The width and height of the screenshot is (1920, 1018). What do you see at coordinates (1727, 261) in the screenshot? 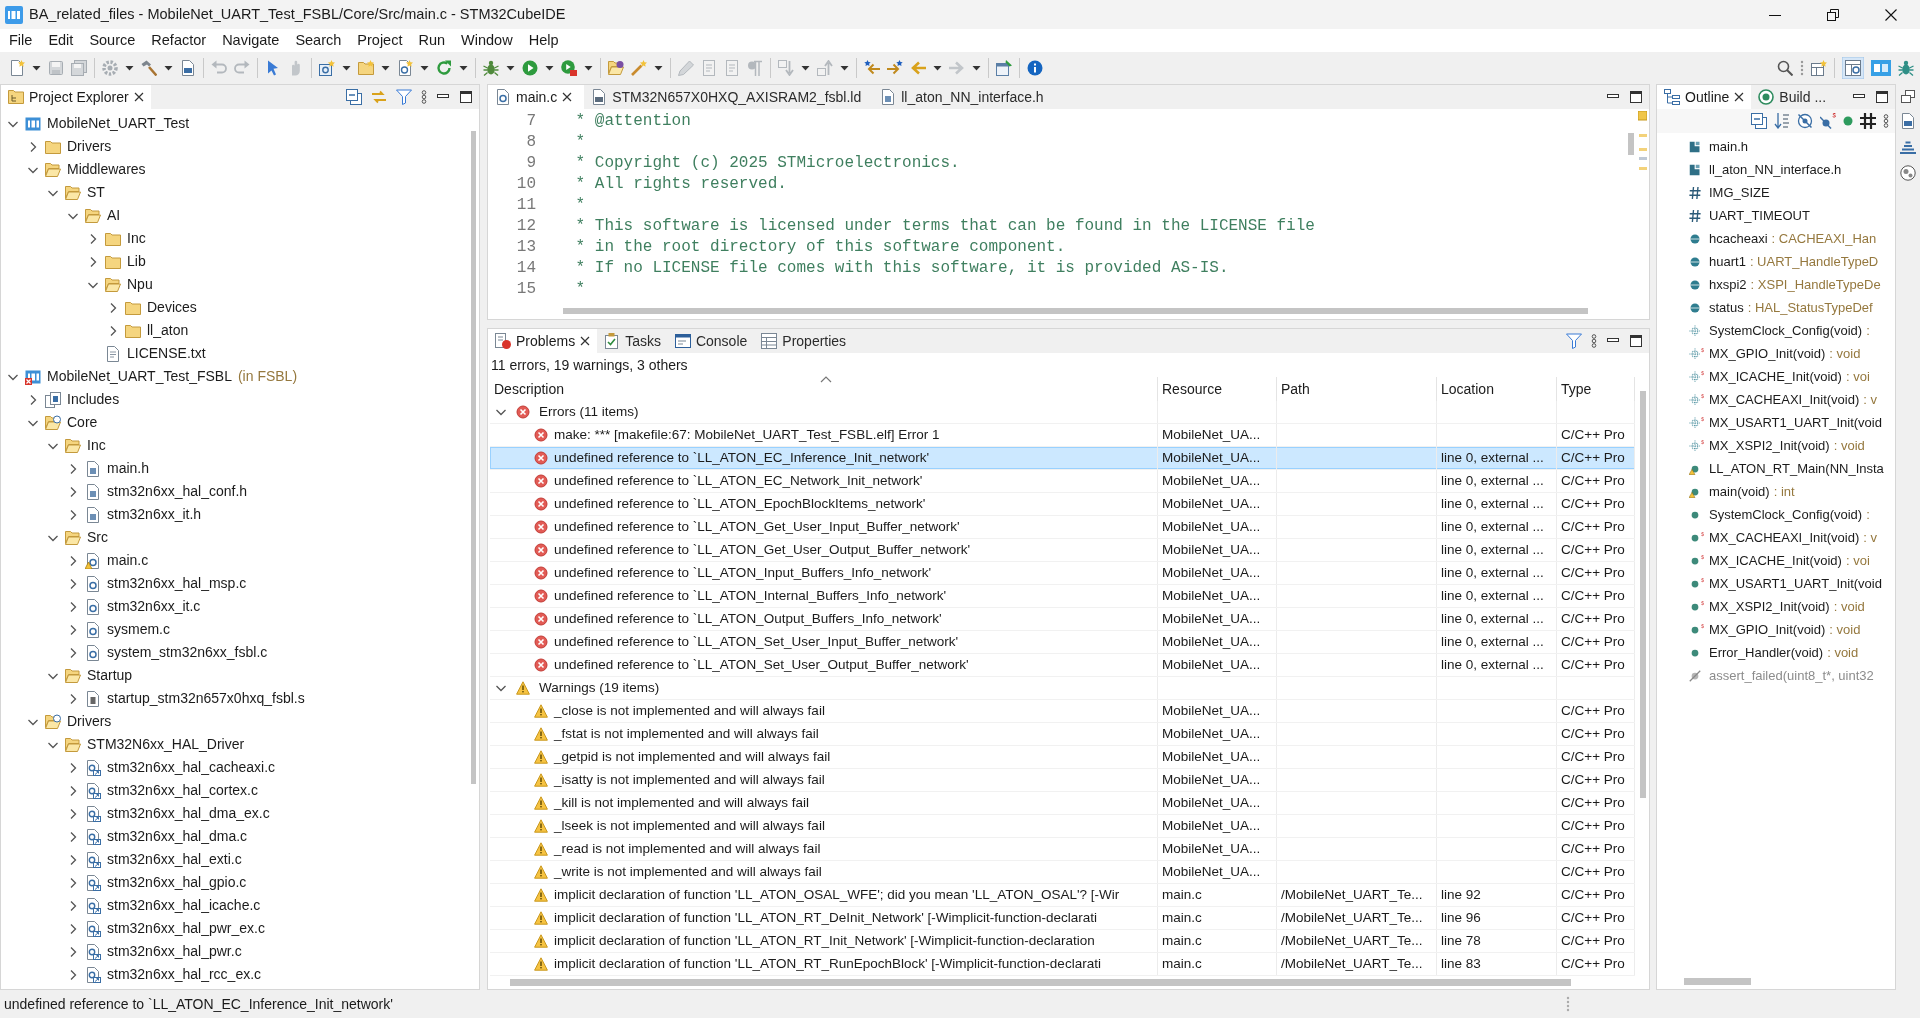
I see `outline-item: huart1` at bounding box center [1727, 261].